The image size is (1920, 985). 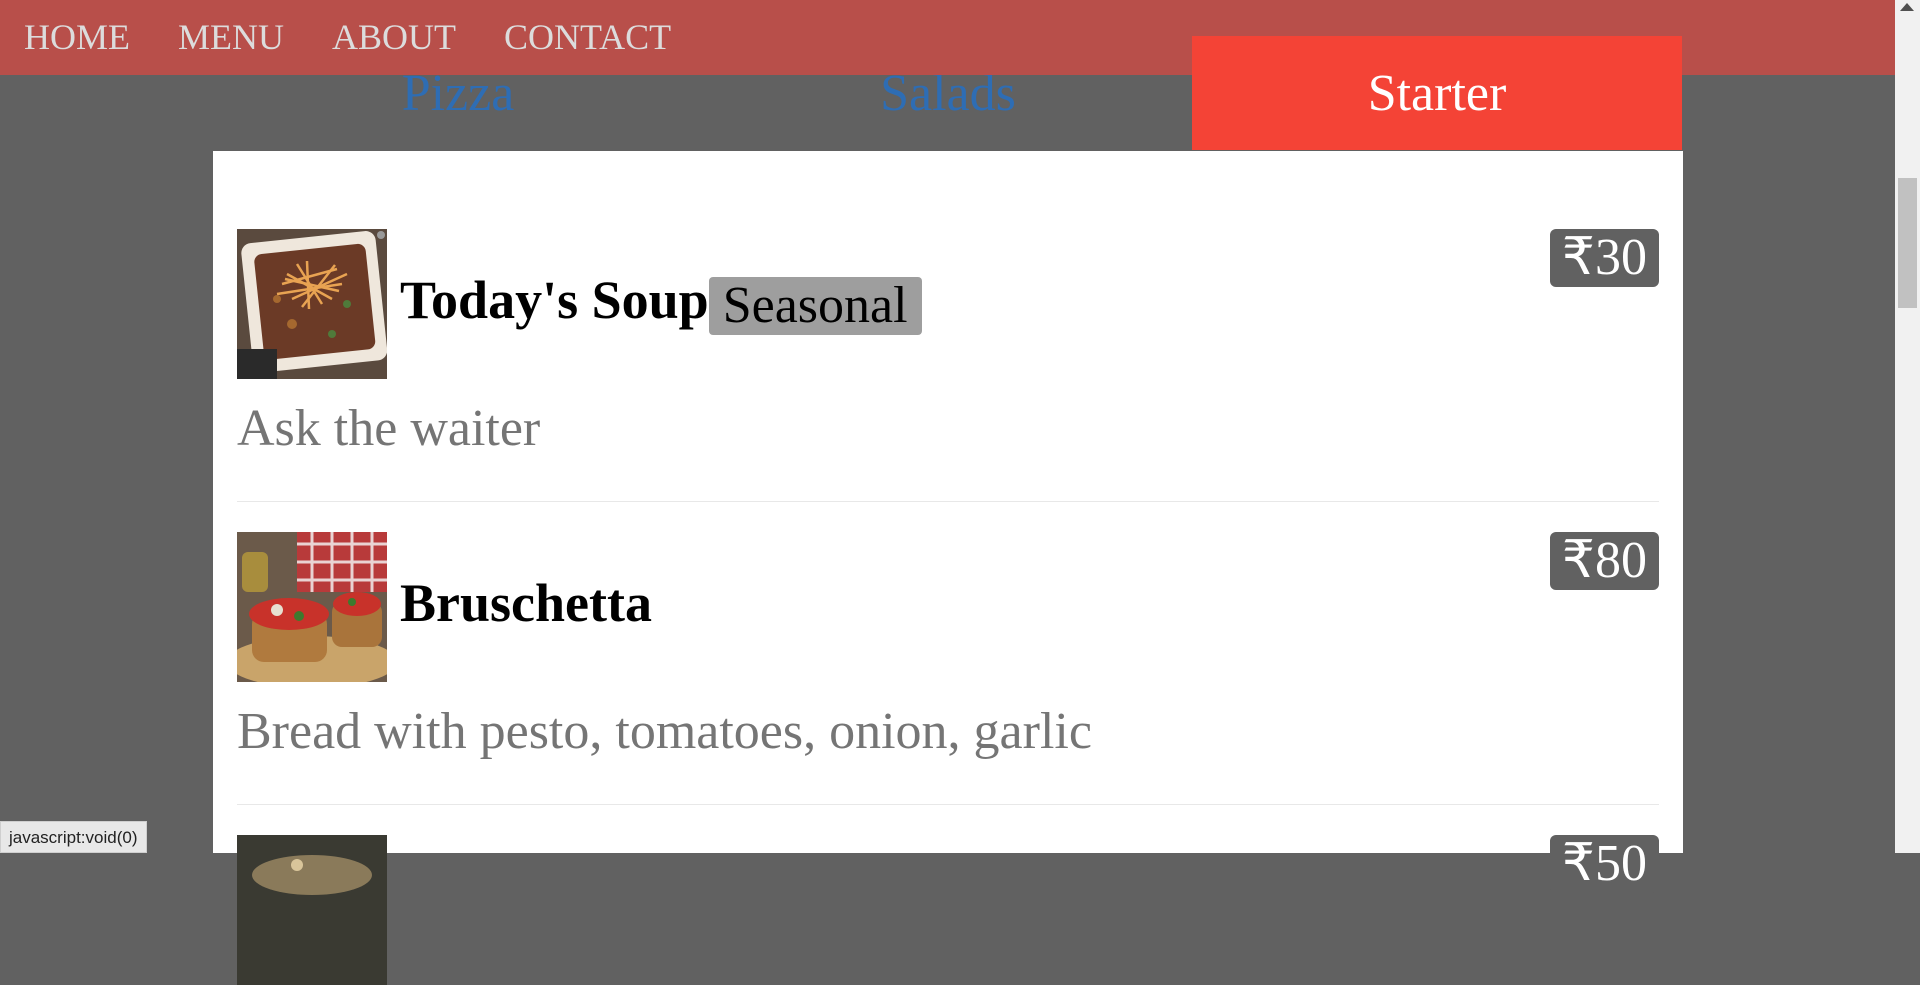 I want to click on nav-home-link: HOME, so click(x=77, y=37).